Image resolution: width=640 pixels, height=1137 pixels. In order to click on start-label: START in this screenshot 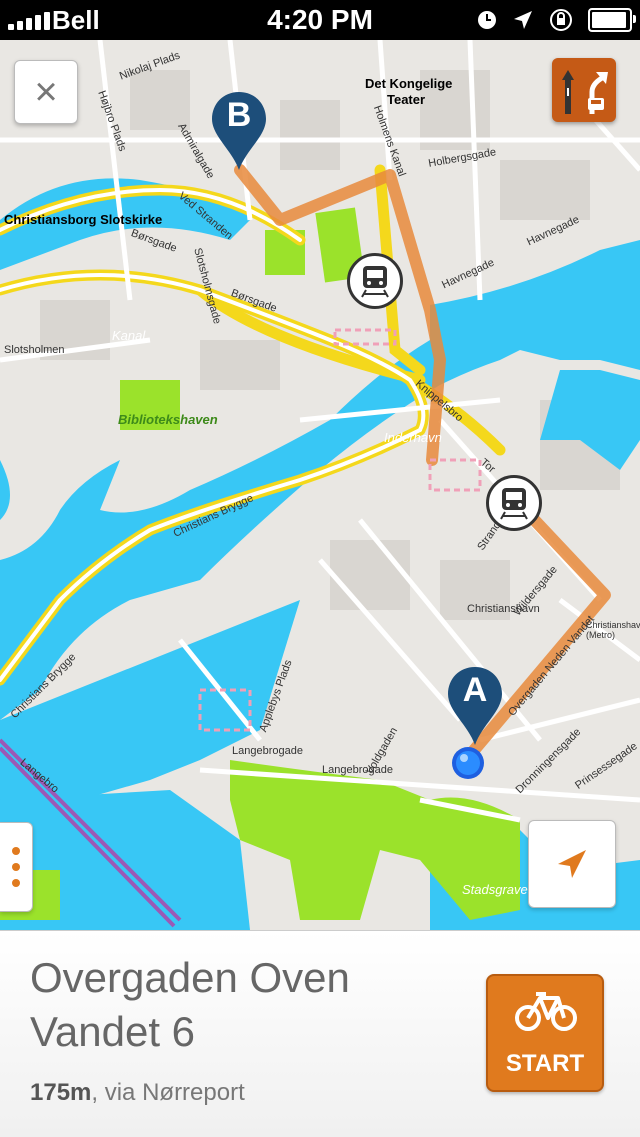, I will do `click(545, 1063)`.